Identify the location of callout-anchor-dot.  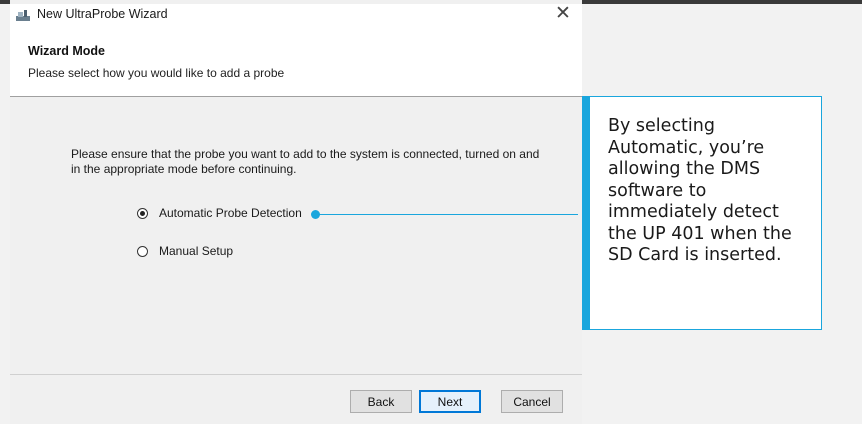
(315, 214).